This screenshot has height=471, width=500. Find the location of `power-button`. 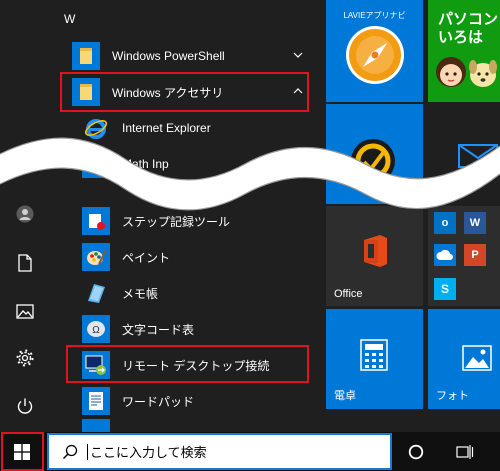

power-button is located at coordinates (25, 406).